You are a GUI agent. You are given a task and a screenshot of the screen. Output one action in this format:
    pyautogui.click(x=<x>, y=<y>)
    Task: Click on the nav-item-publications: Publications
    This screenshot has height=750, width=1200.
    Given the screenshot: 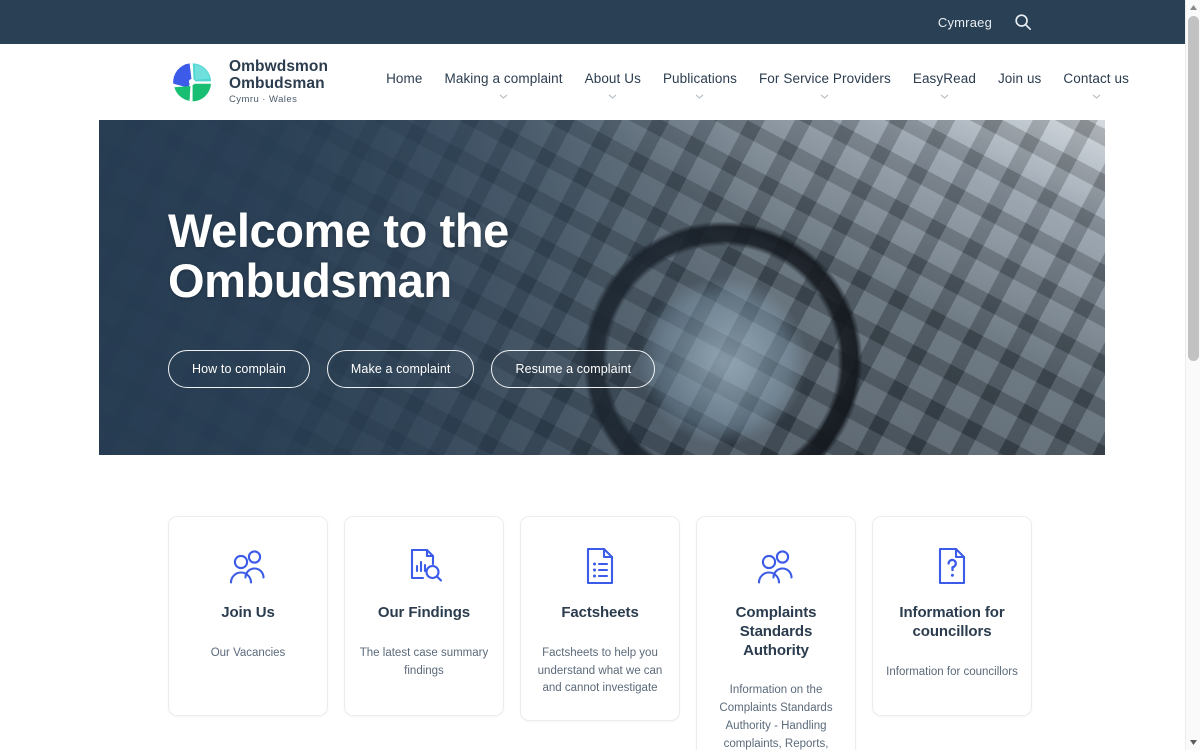 What is the action you would take?
    pyautogui.click(x=700, y=84)
    